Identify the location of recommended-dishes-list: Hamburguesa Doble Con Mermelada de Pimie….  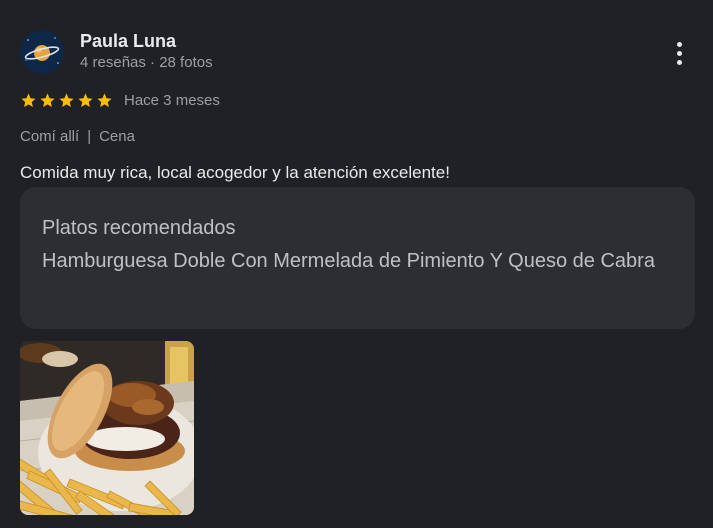
(348, 261).